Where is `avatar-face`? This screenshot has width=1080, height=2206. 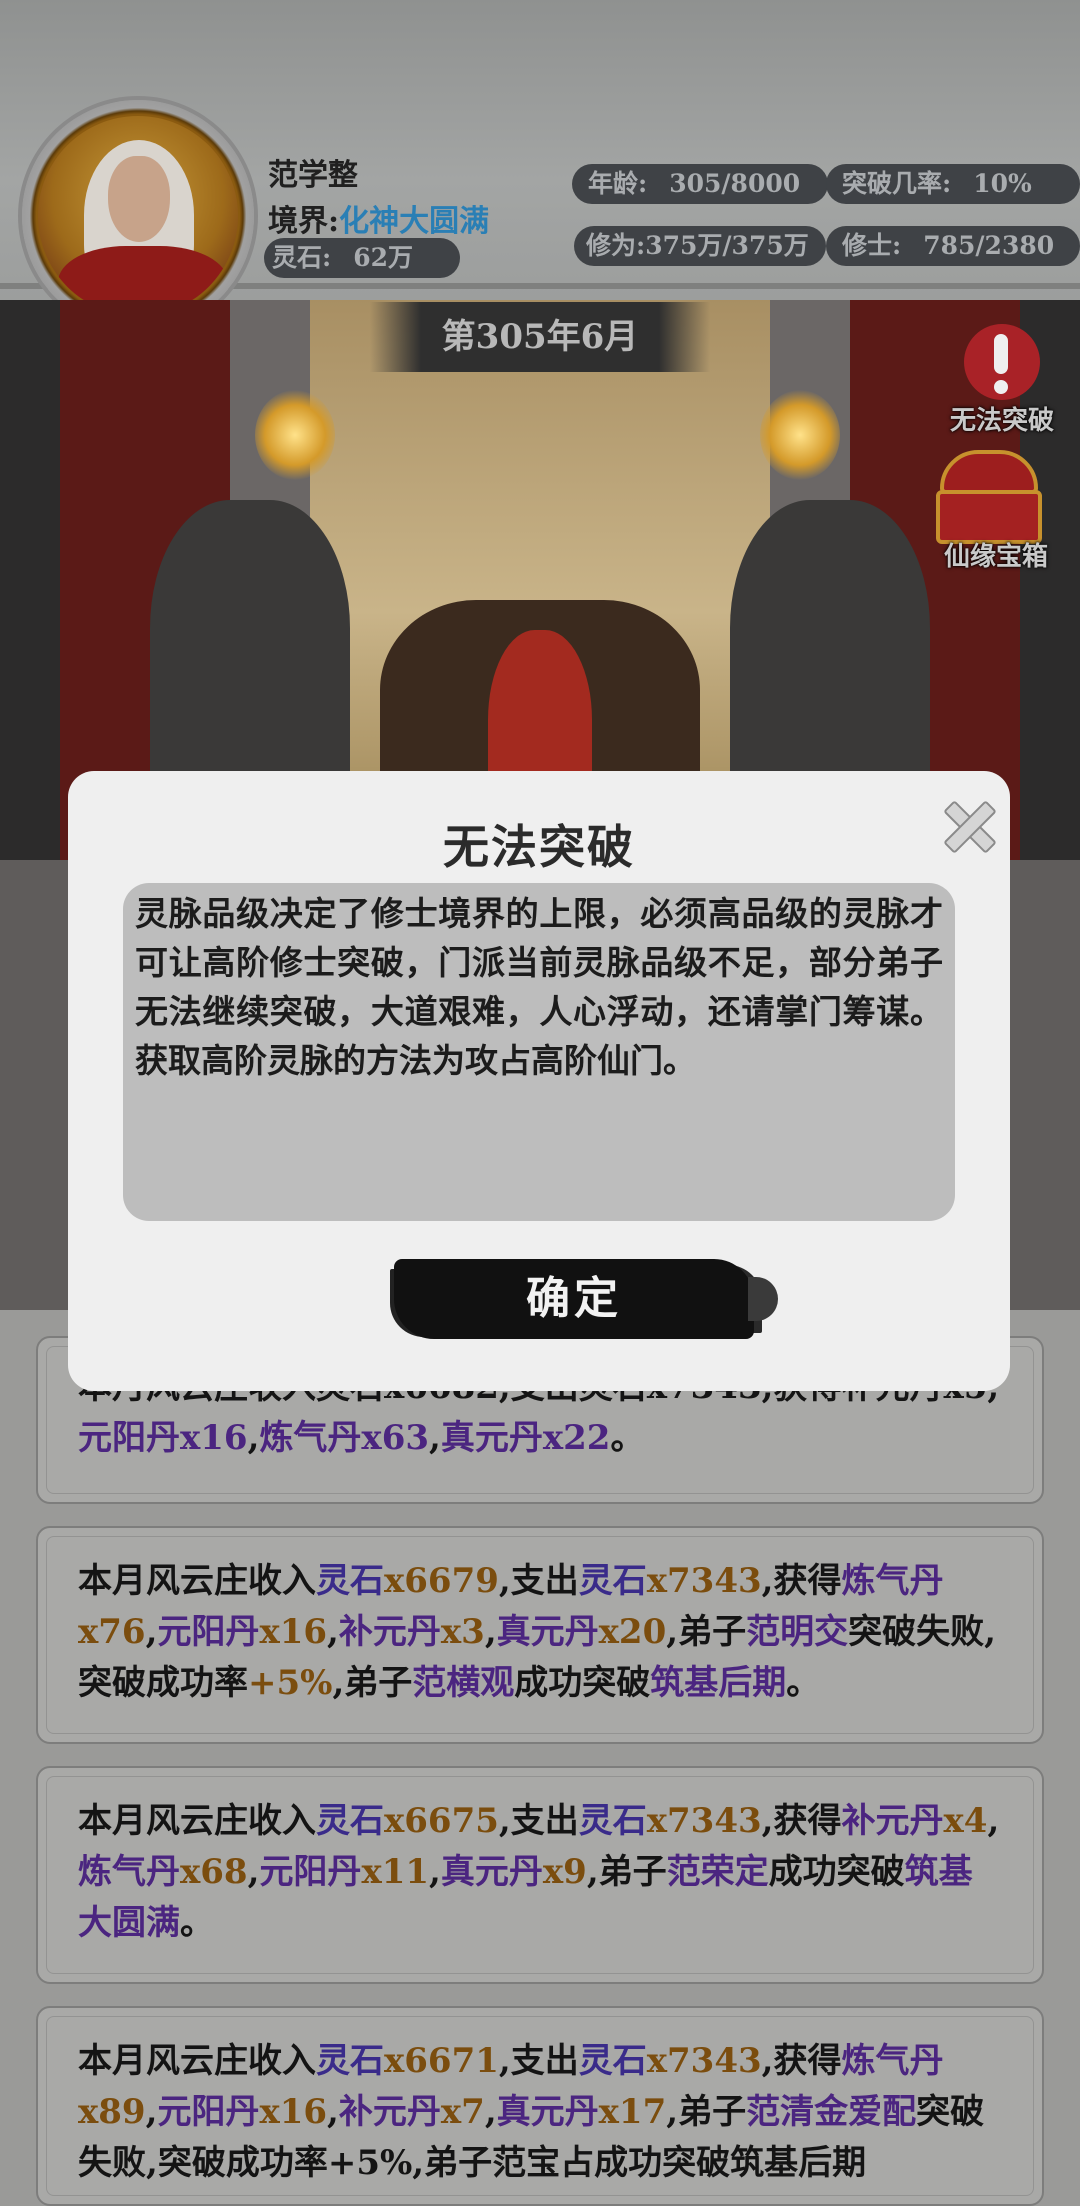 avatar-face is located at coordinates (139, 199).